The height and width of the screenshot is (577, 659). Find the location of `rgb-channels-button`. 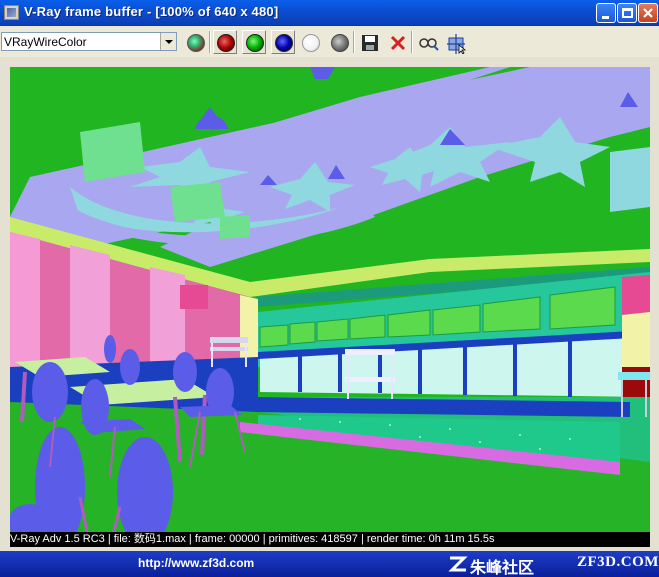

rgb-channels-button is located at coordinates (195, 42).